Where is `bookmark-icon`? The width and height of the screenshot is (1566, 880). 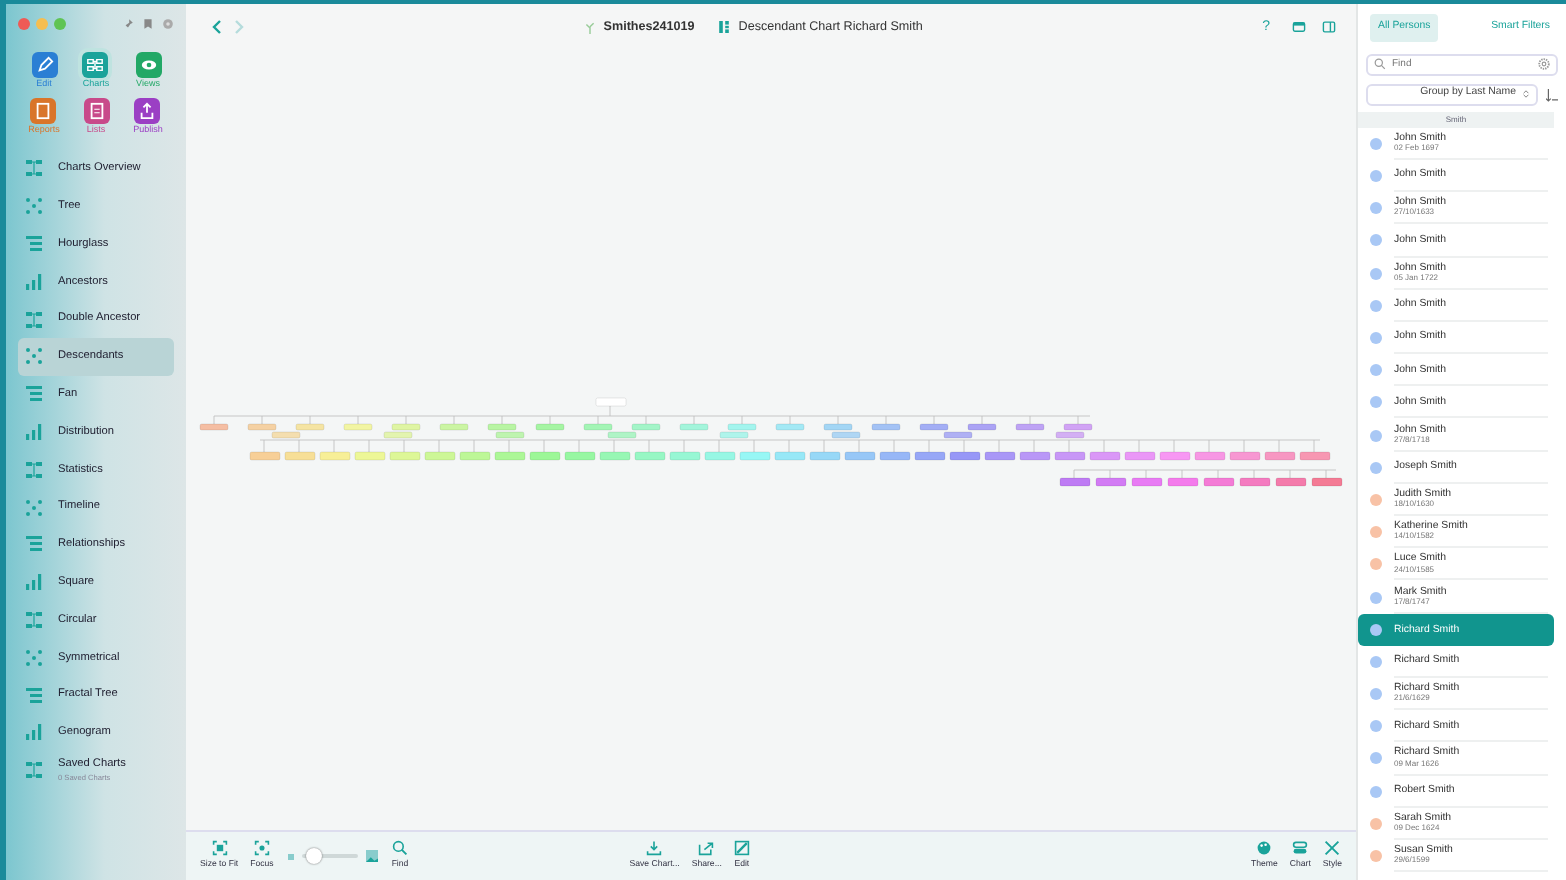
bookmark-icon is located at coordinates (148, 24).